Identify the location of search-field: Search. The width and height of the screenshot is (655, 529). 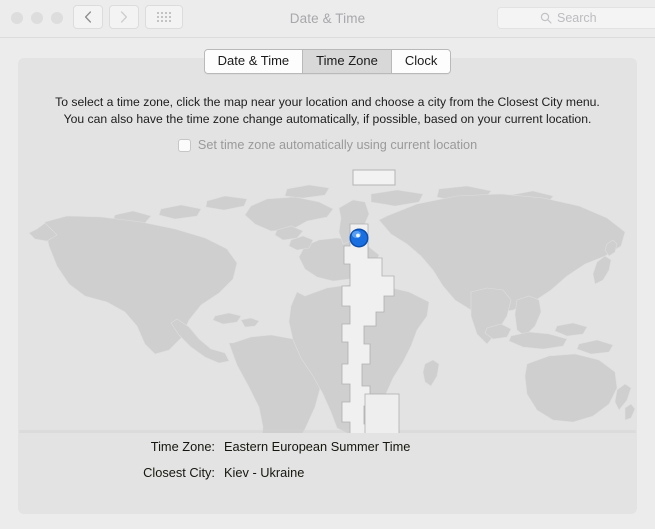
(576, 18).